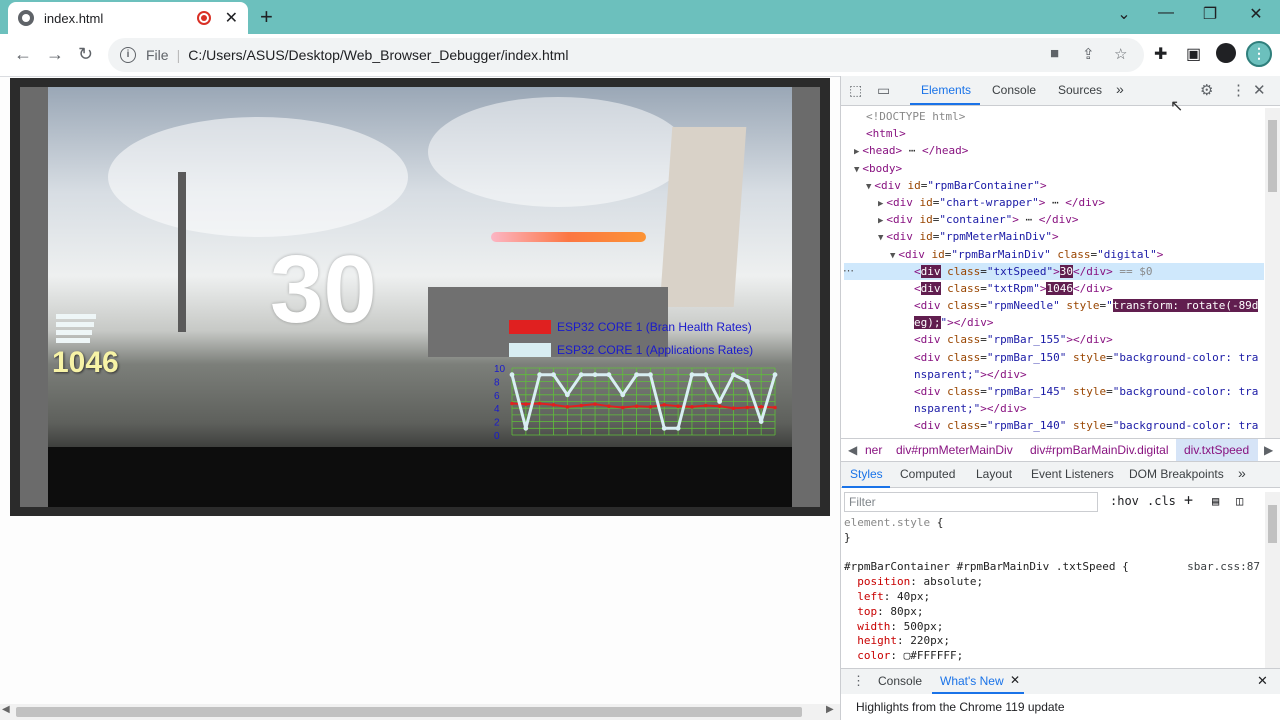 This screenshot has width=1280, height=720. Describe the element at coordinates (1120, 54) in the screenshot. I see `bookmark-star-icon: ☆` at that location.